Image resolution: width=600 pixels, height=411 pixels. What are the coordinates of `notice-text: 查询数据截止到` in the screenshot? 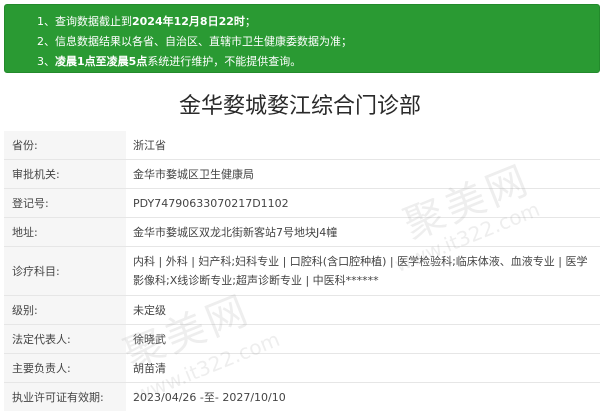 It's located at (93, 21).